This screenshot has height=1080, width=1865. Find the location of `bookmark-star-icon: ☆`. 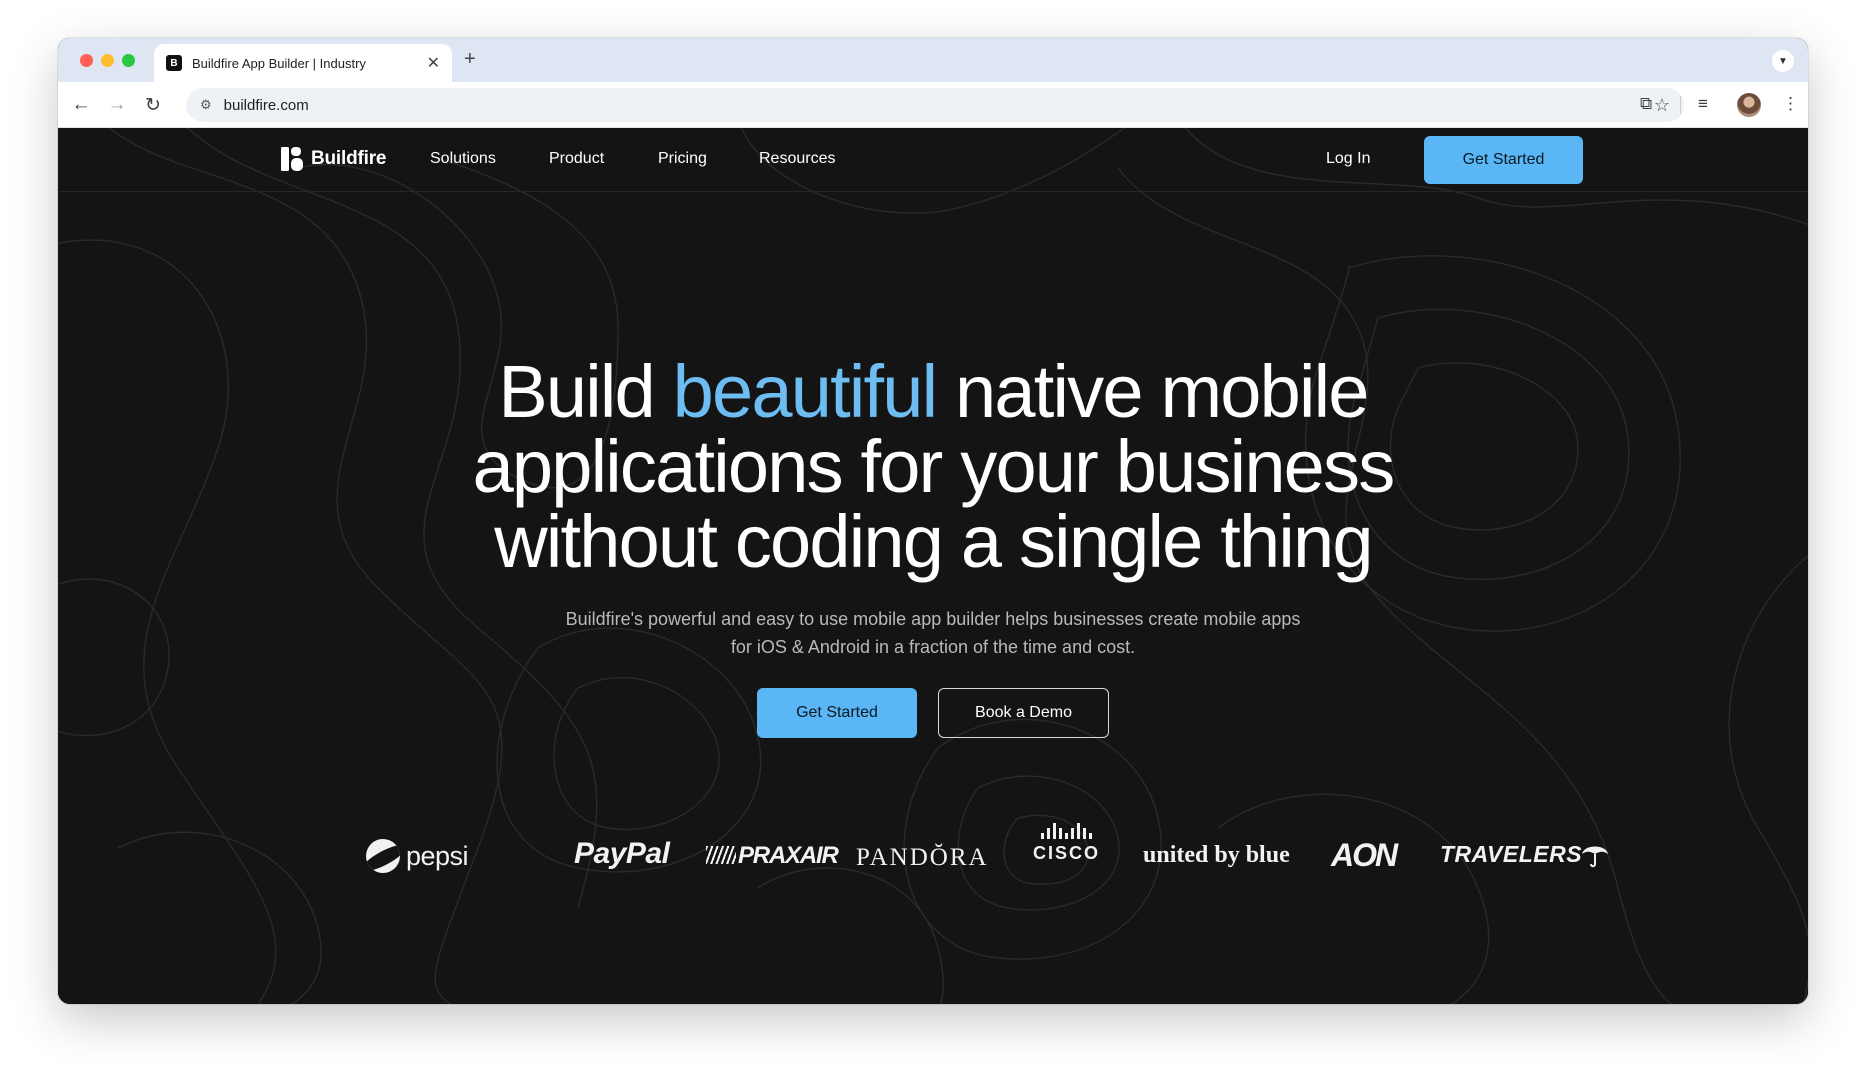

bookmark-star-icon: ☆ is located at coordinates (1662, 105).